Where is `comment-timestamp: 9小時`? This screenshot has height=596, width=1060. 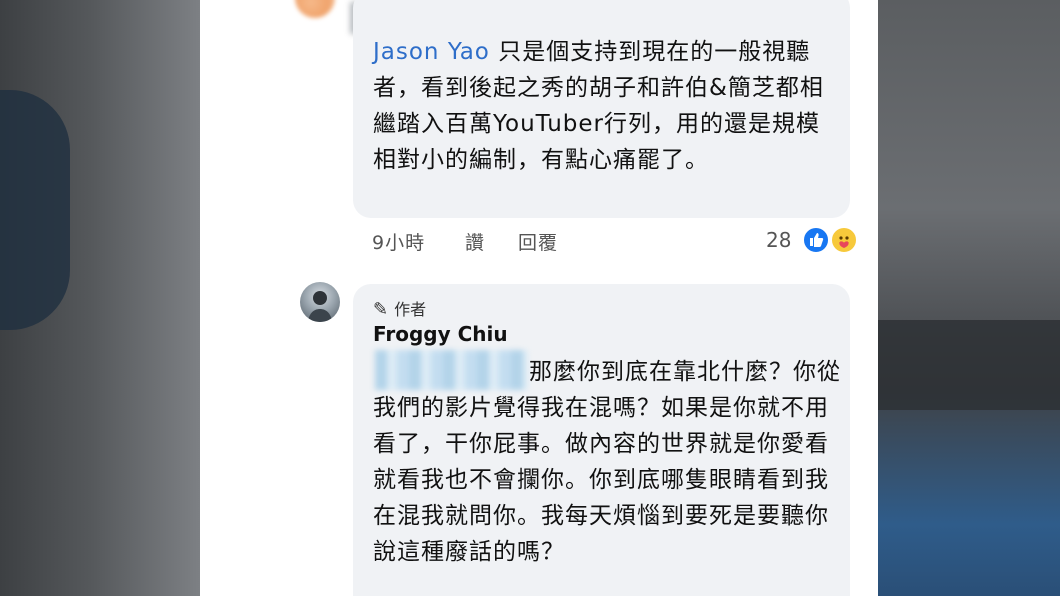
comment-timestamp: 9小時 is located at coordinates (398, 241).